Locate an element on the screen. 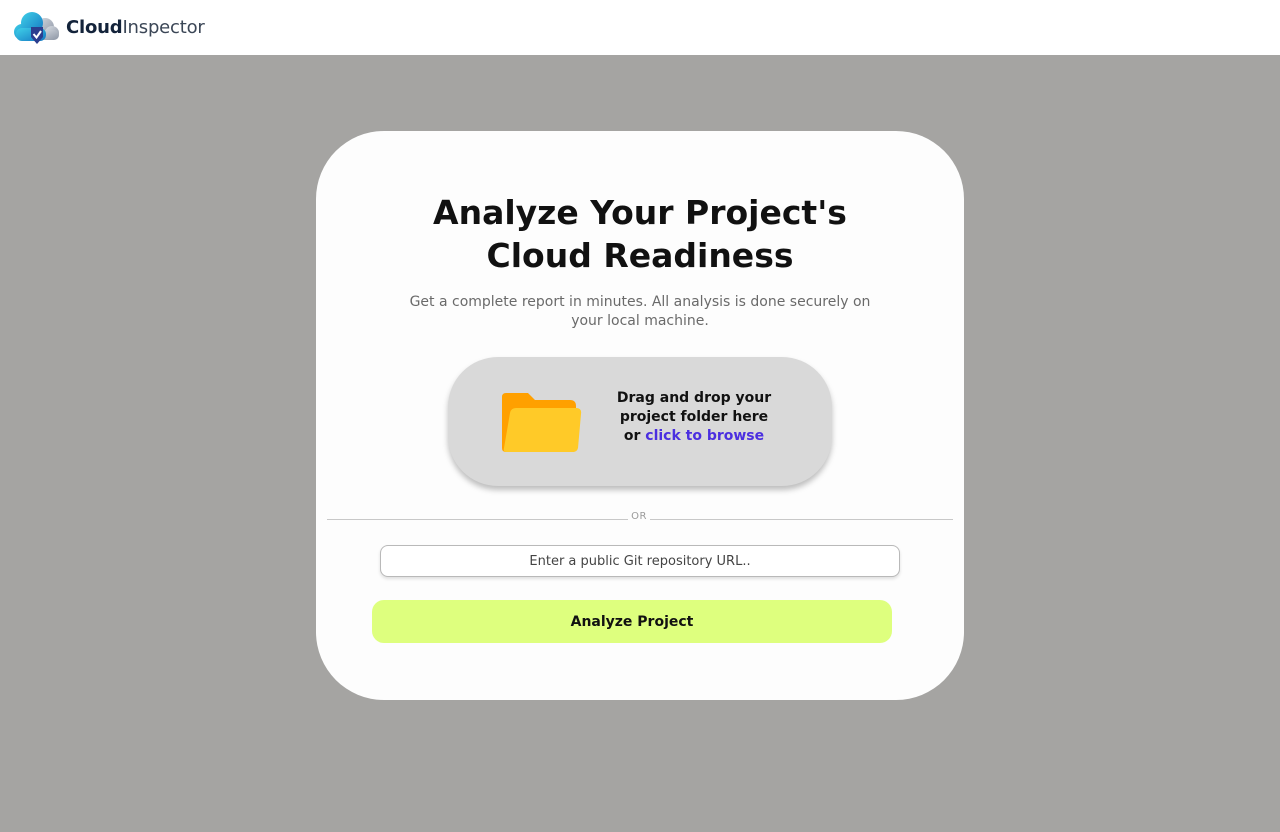 The height and width of the screenshot is (832, 1280). app-header: CloudInspector is located at coordinates (640, 27).